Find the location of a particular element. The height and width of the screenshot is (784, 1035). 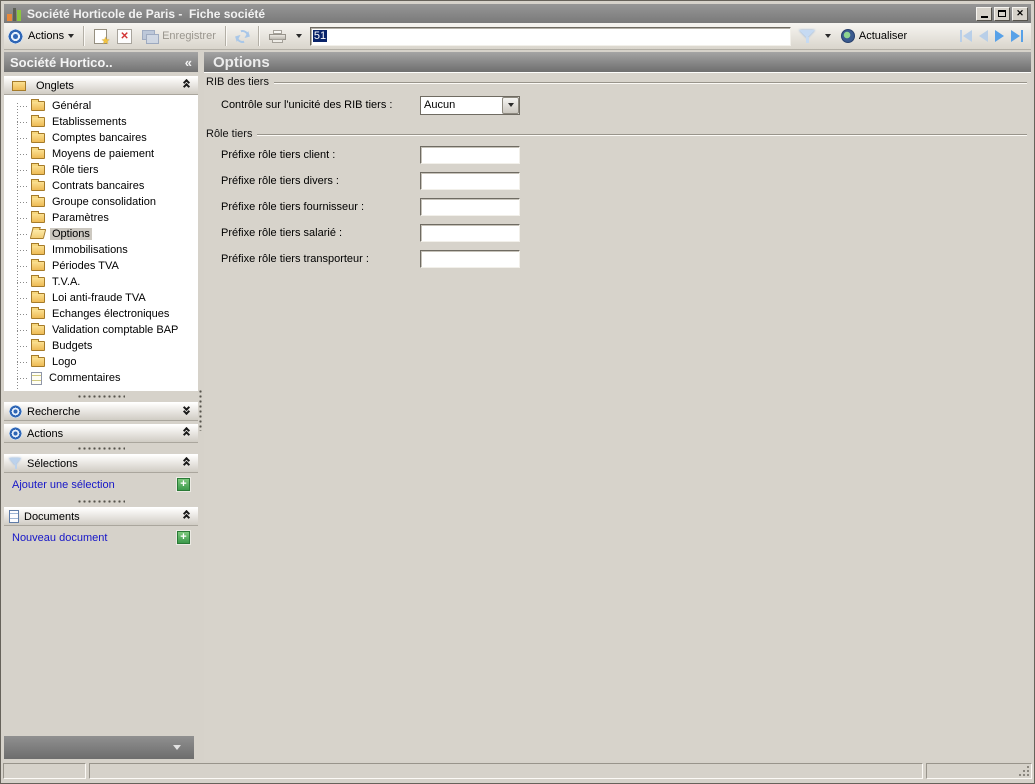

maximize-button is located at coordinates (1002, 13).